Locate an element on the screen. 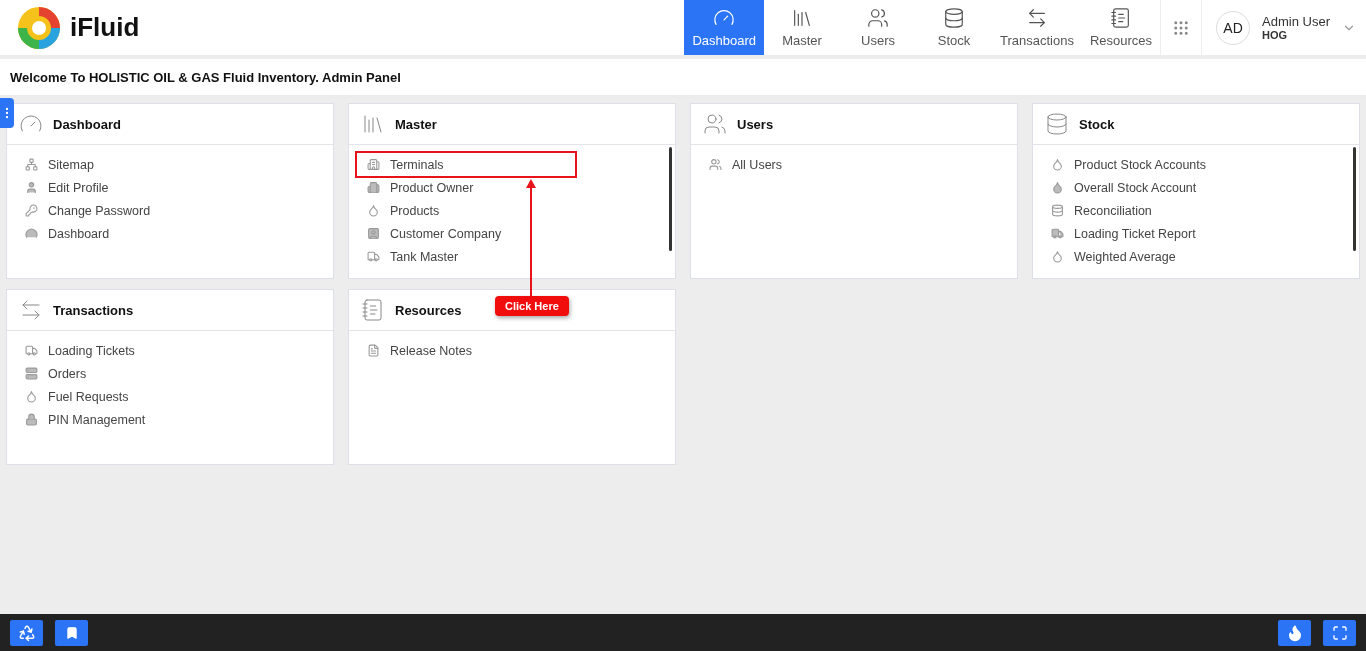 This screenshot has width=1366, height=651. card-title: Users is located at coordinates (755, 124).